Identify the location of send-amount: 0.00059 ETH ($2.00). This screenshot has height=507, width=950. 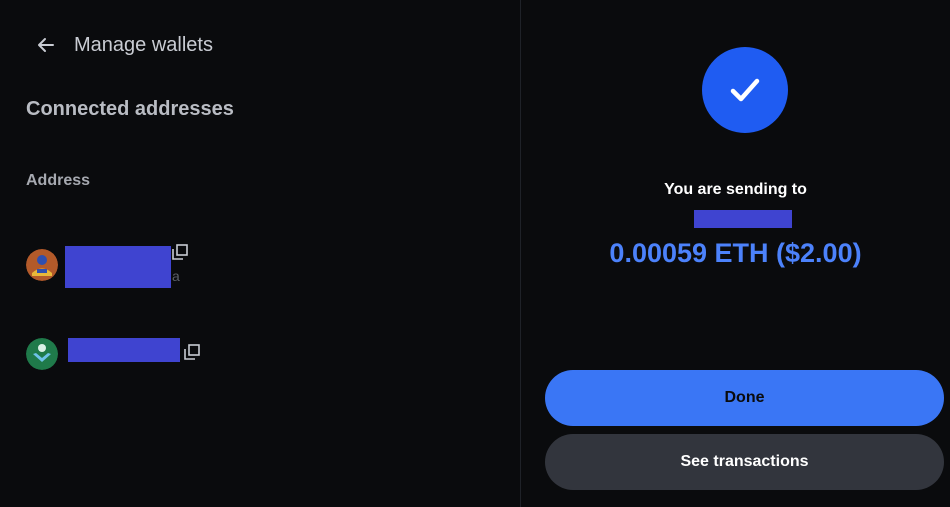
(735, 253).